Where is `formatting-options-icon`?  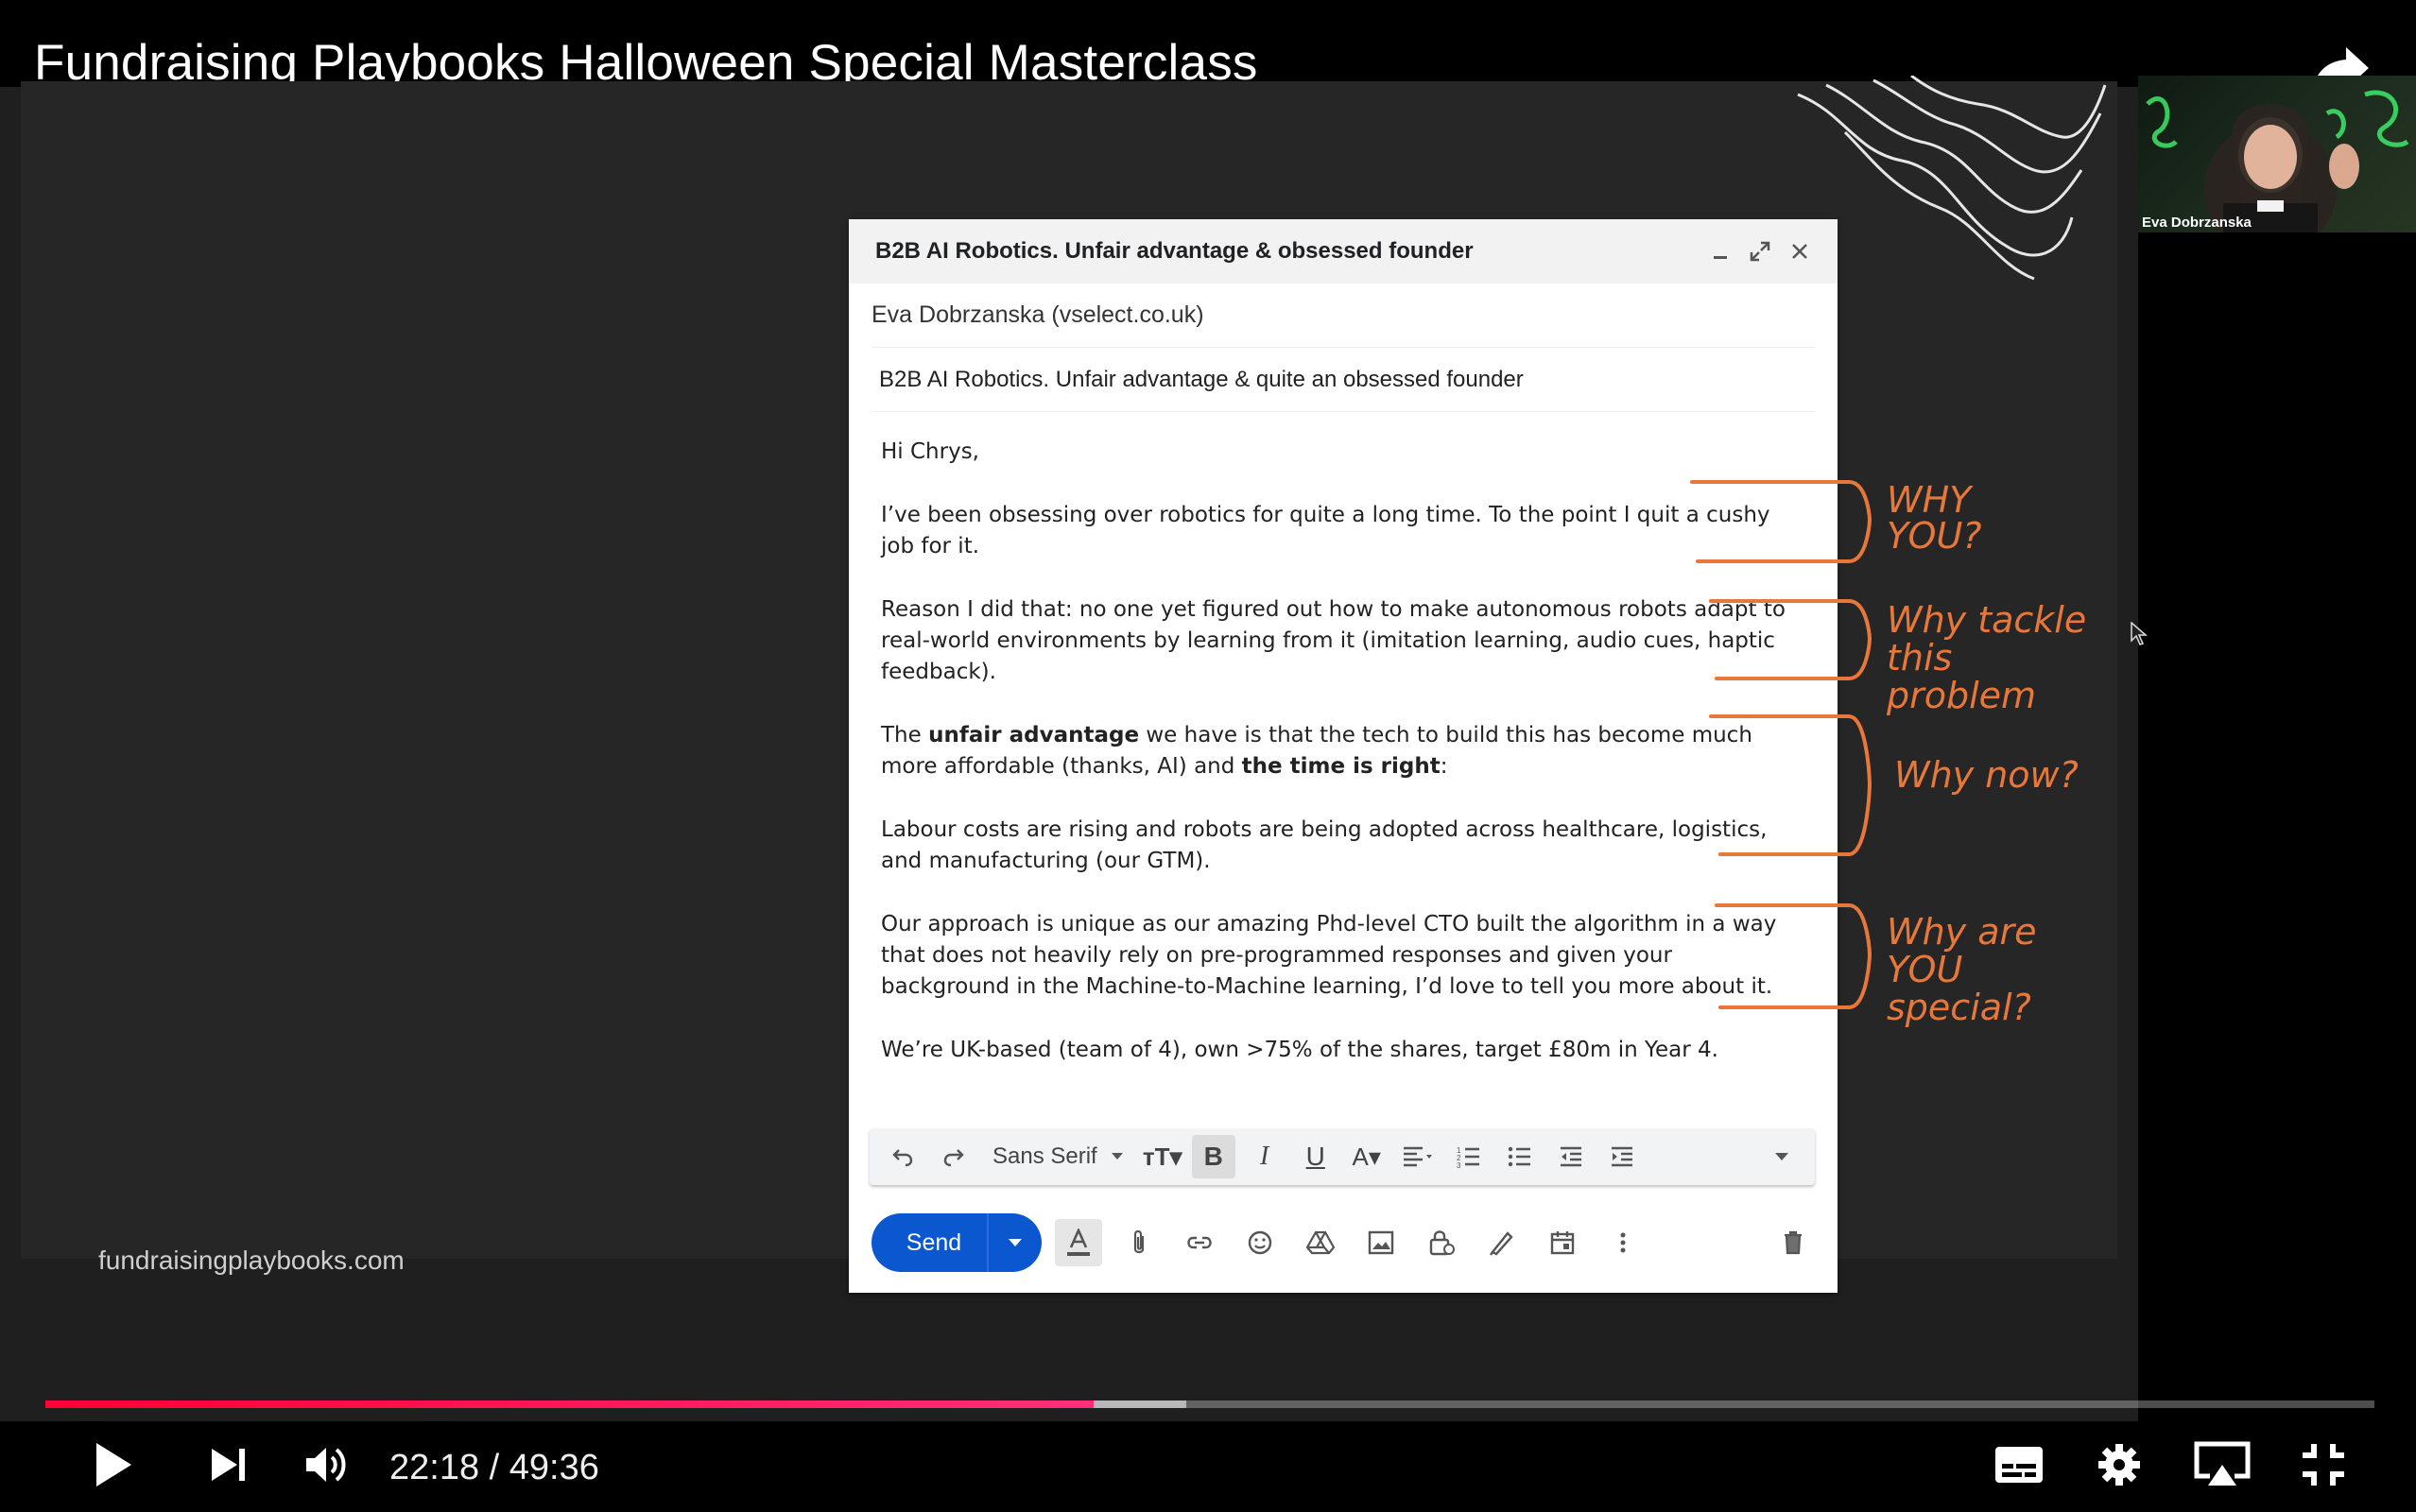
formatting-options-icon is located at coordinates (1078, 1242).